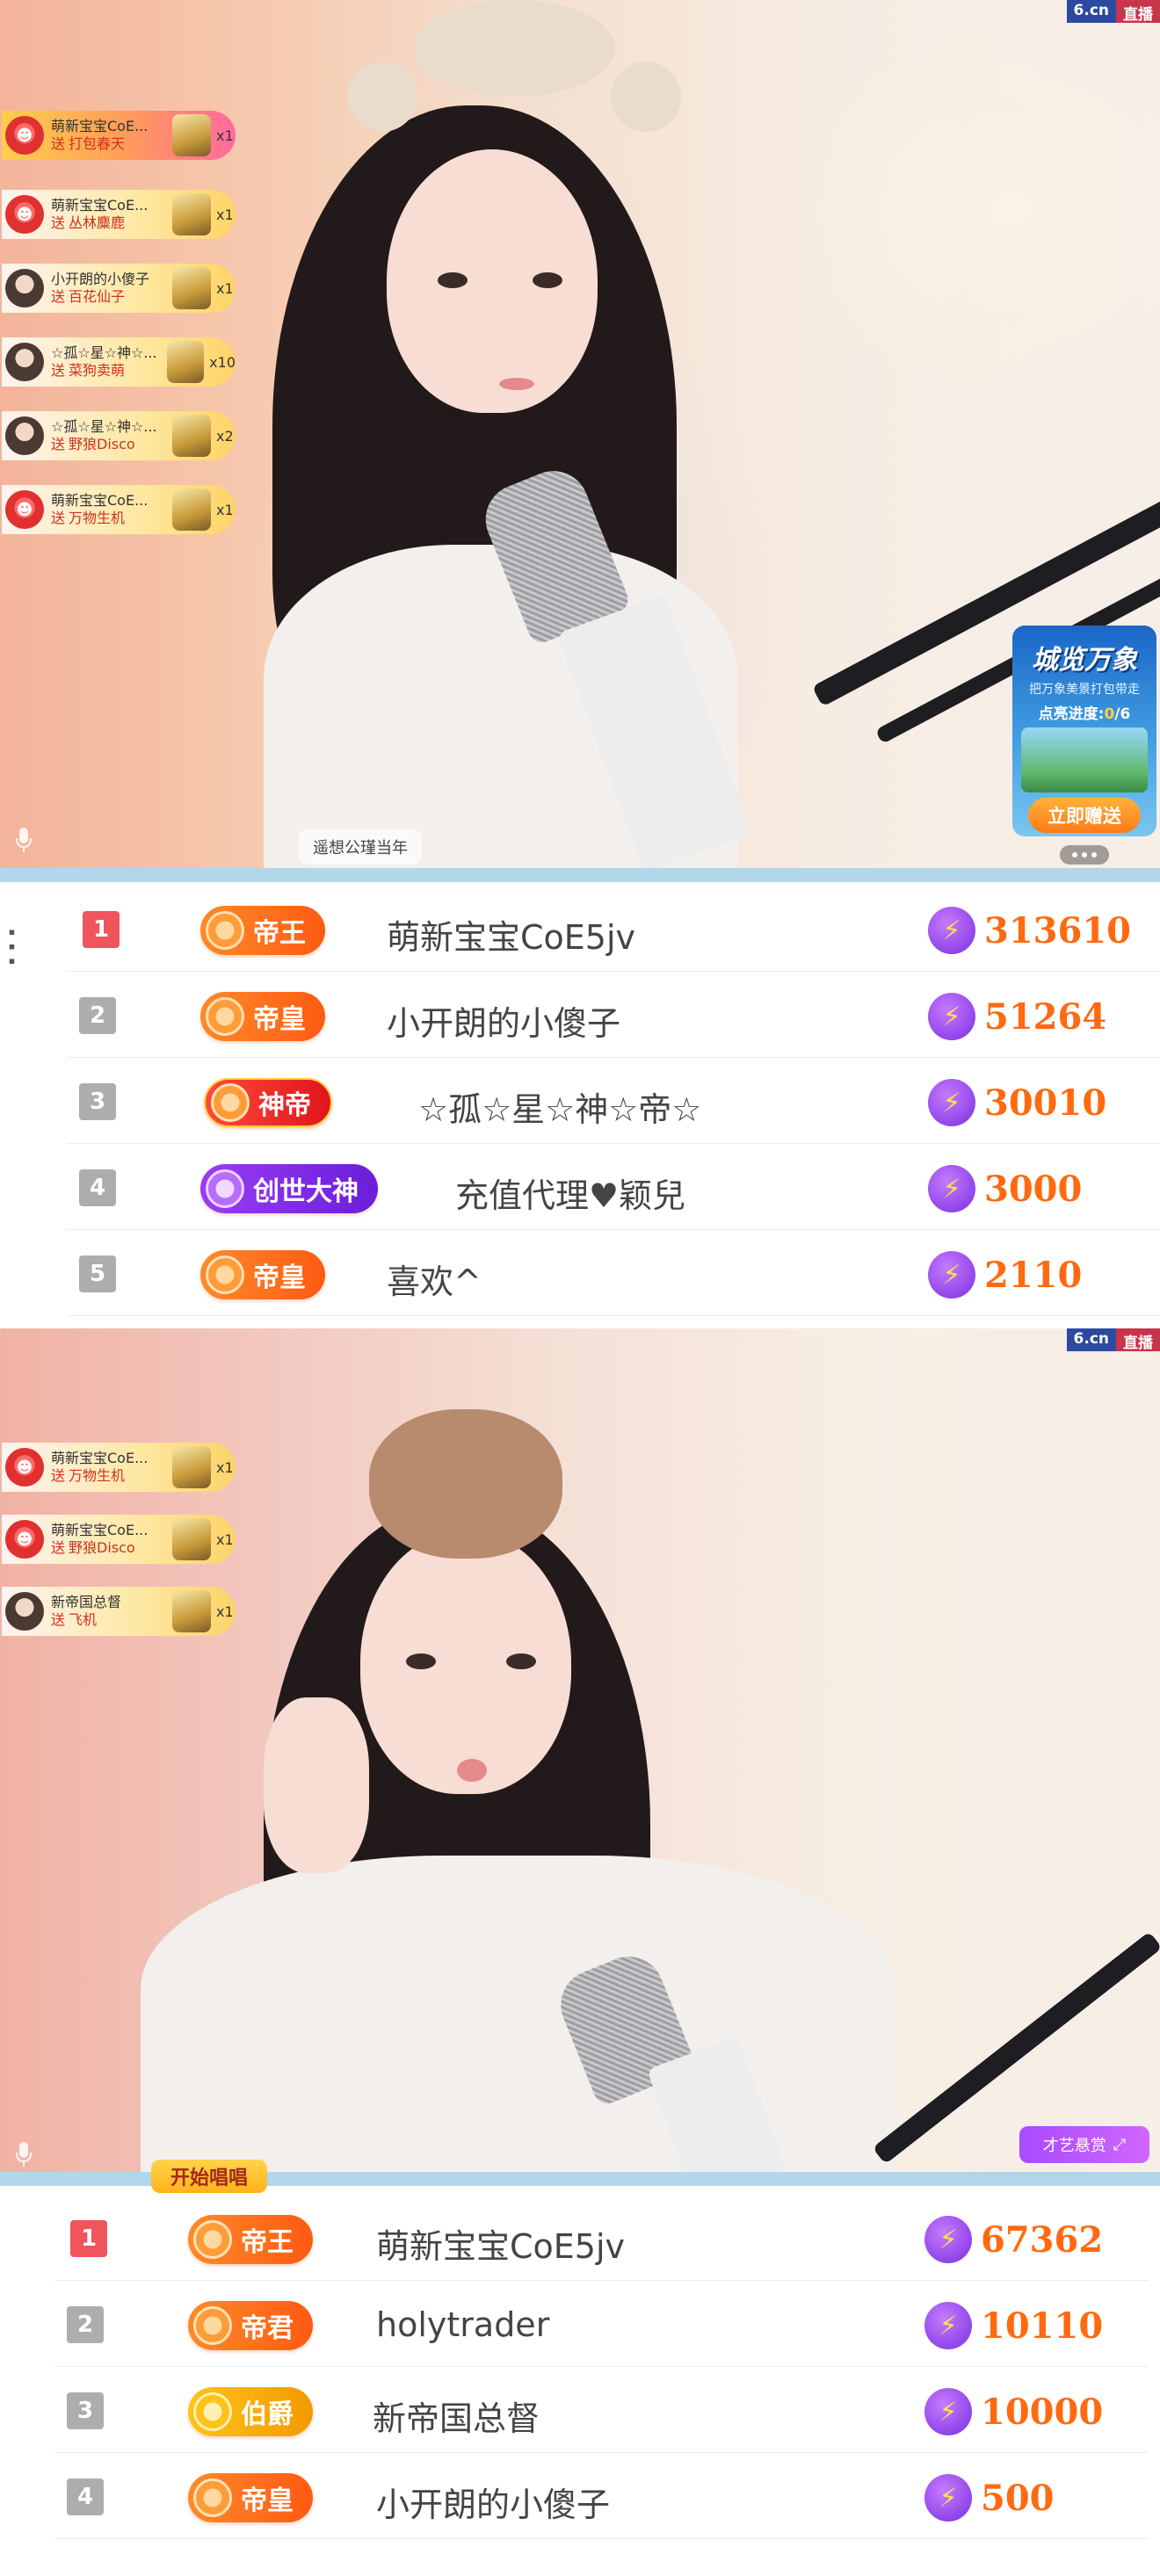 The image size is (1160, 2576). What do you see at coordinates (360, 847) in the screenshot?
I see `stream-tag: 遥想公瑾当年` at bounding box center [360, 847].